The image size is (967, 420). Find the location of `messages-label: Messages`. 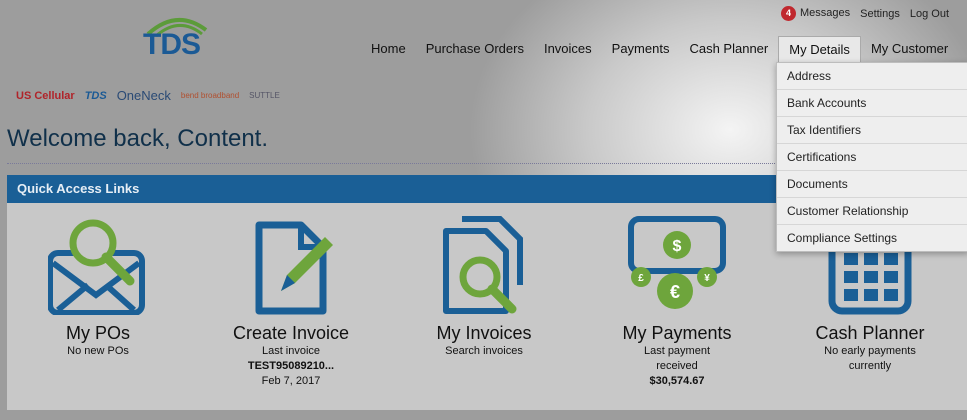

messages-label: Messages is located at coordinates (825, 13).